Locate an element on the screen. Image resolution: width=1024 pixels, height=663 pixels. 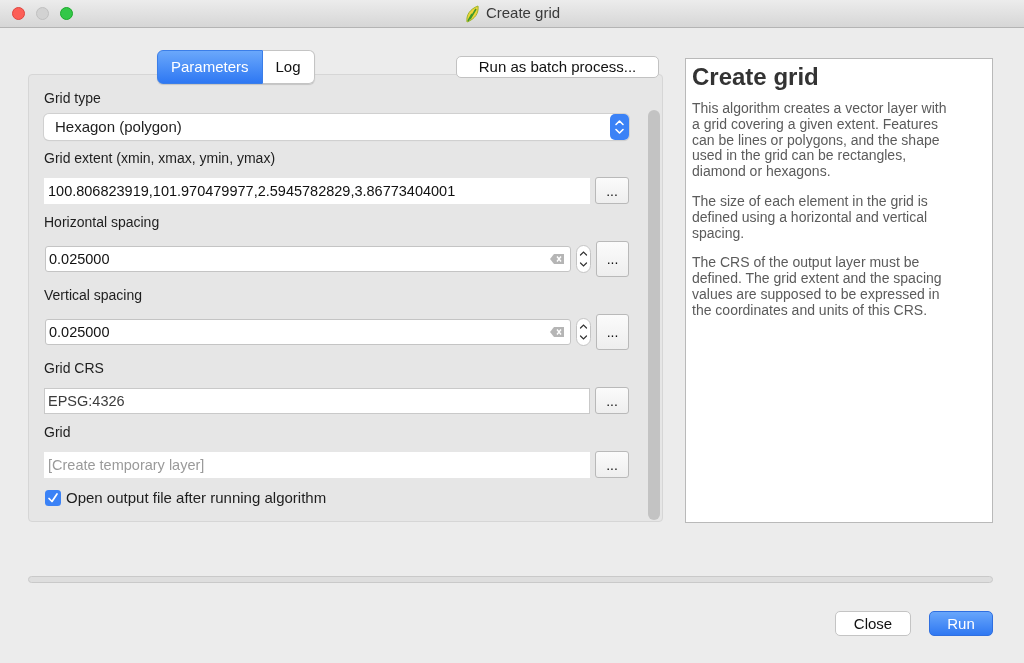
window-close-button is located at coordinates (18, 13).